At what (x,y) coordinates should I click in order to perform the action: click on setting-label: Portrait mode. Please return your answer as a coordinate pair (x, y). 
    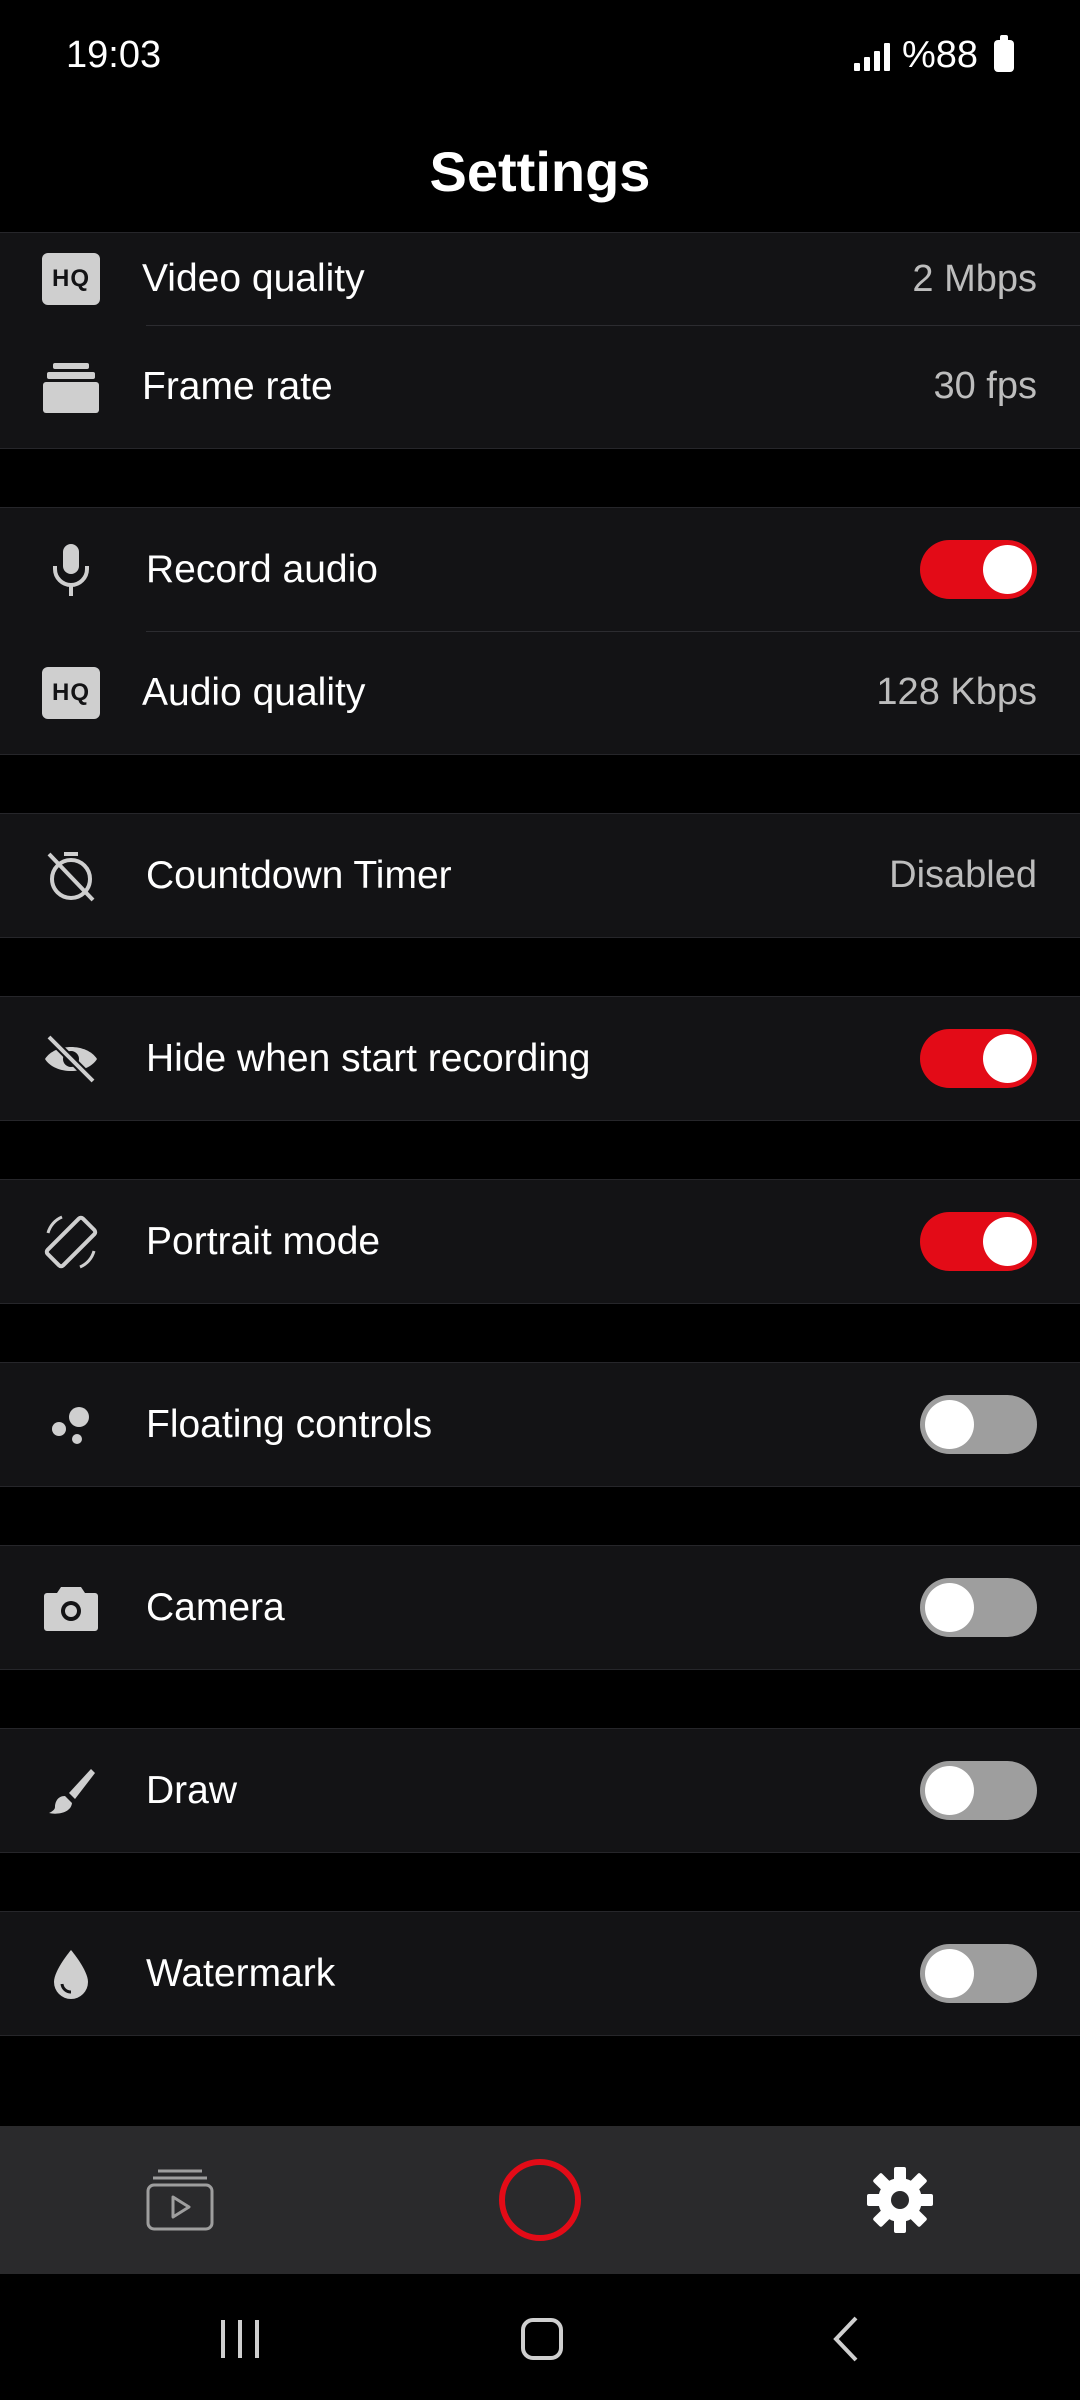
    Looking at the image, I should click on (263, 1241).